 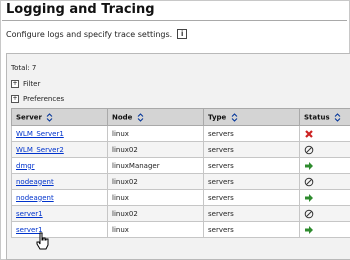 What do you see at coordinates (44, 99) in the screenshot?
I see `preferences-label: Preferences` at bounding box center [44, 99].